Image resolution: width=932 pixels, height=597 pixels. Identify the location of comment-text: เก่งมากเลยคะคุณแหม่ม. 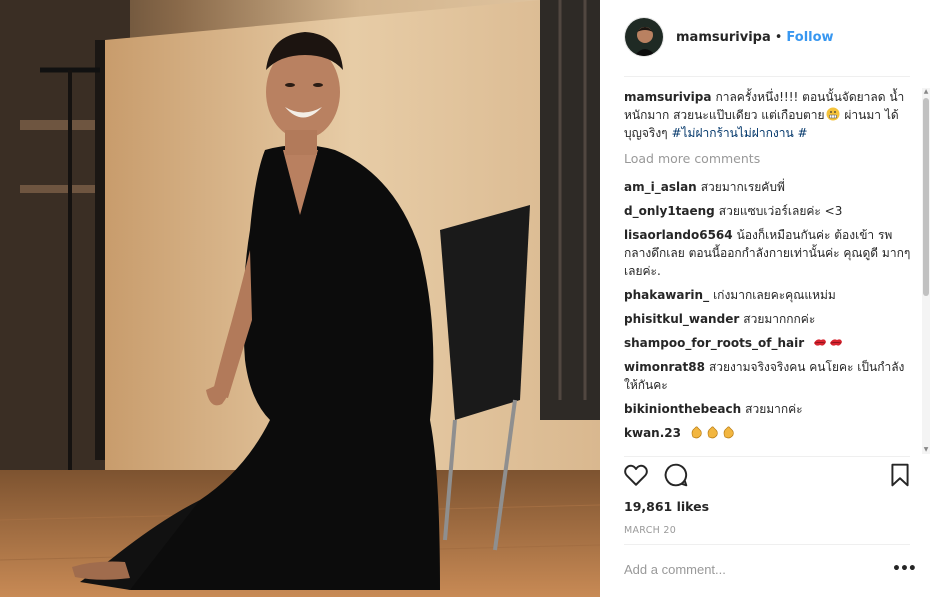
(774, 295).